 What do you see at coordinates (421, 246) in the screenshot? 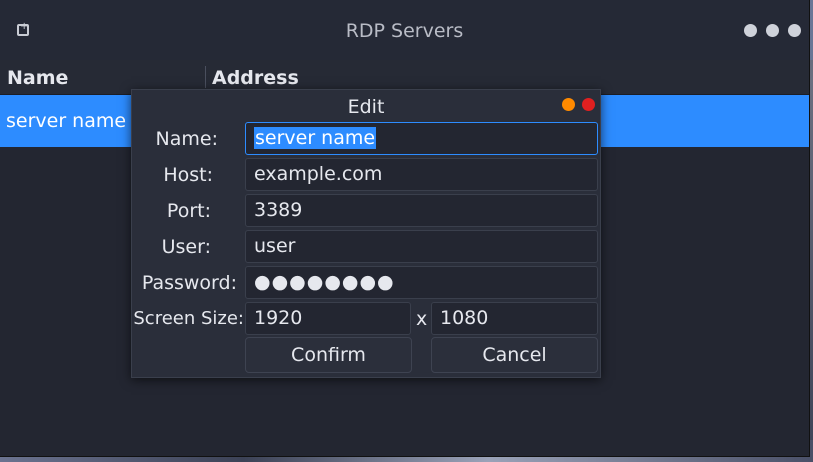
I see `user-field: user` at bounding box center [421, 246].